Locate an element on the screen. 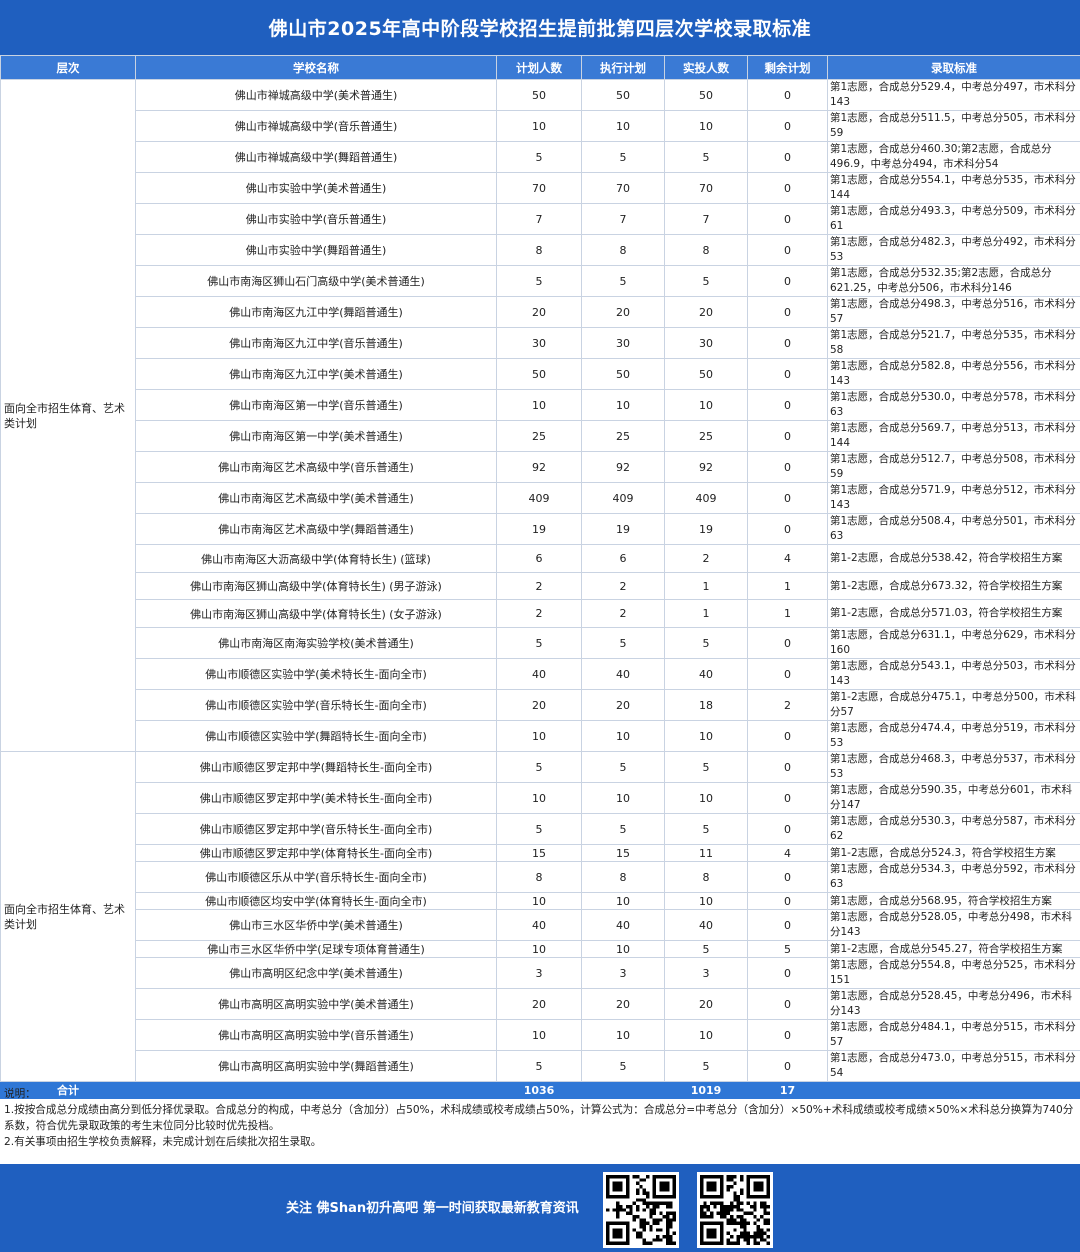 The image size is (1080, 1252). footer-banner: 关注 佛Shan初升高吧 第一时间获取最新教育资讯 is located at coordinates (540, 1208).